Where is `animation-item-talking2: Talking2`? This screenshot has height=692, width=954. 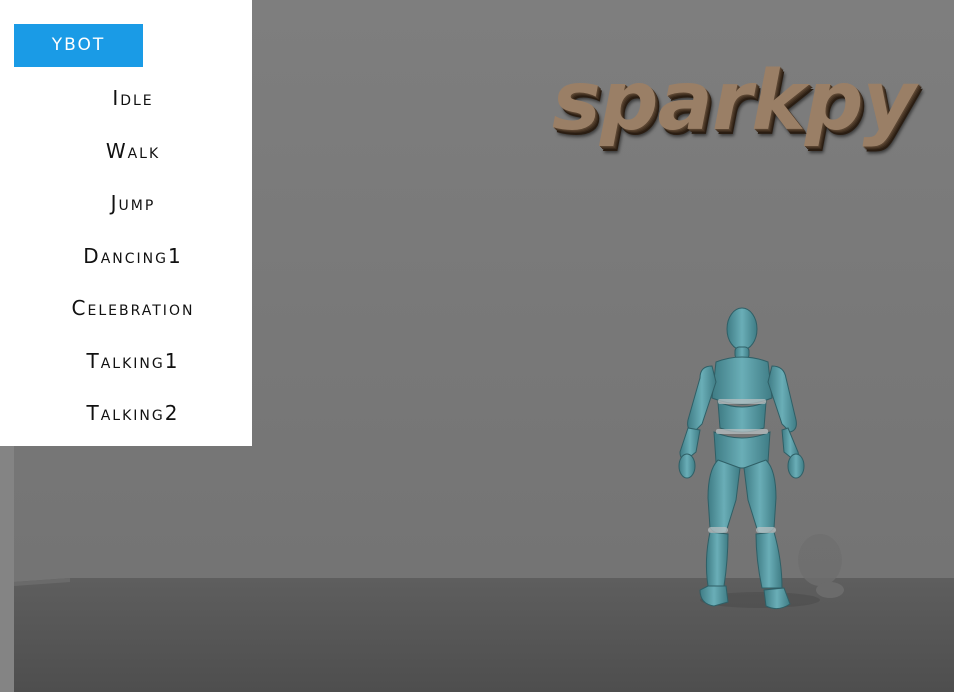 animation-item-talking2: Talking2 is located at coordinates (133, 413).